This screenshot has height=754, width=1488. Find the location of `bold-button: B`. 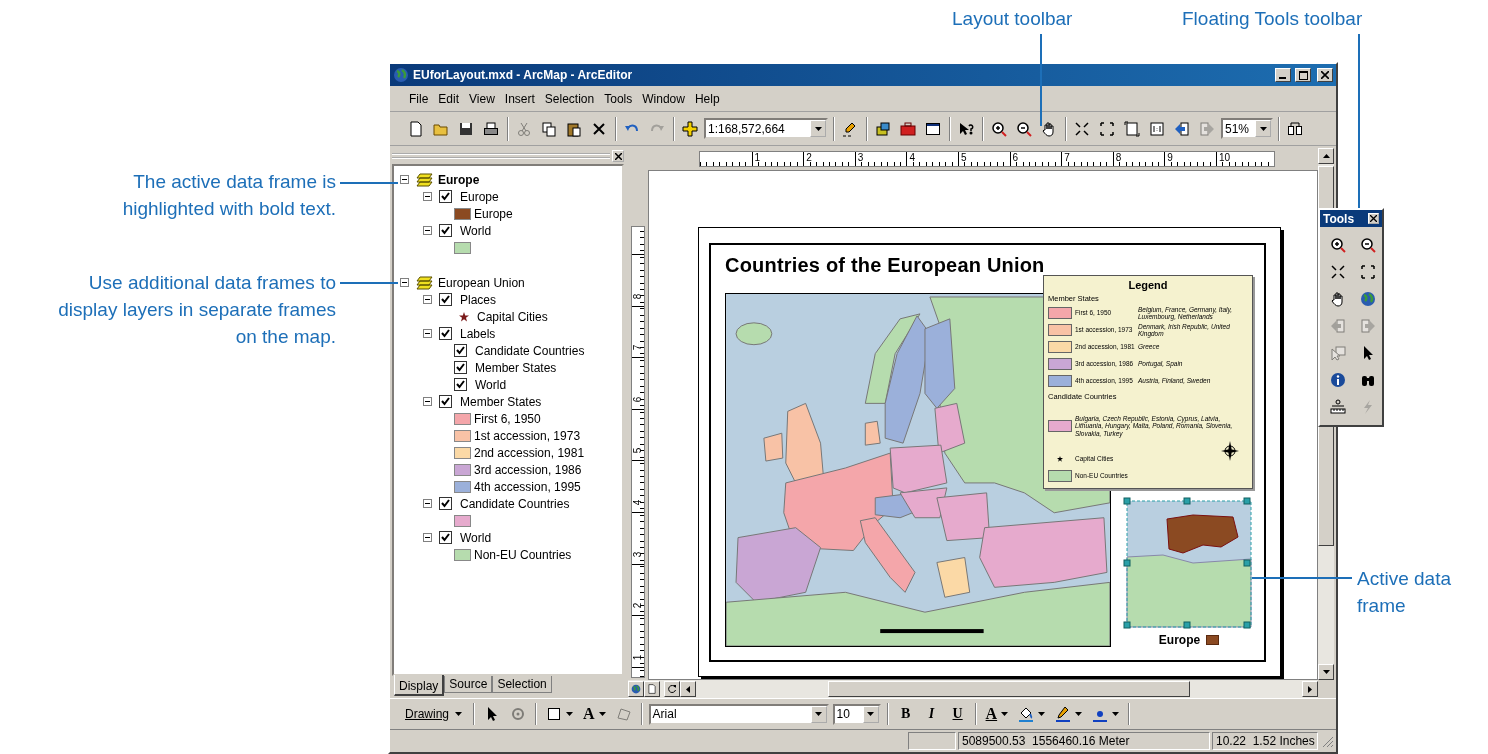

bold-button: B is located at coordinates (905, 714).